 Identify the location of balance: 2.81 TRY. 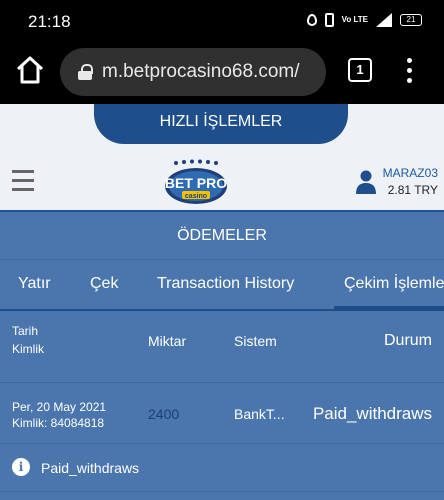
(412, 190).